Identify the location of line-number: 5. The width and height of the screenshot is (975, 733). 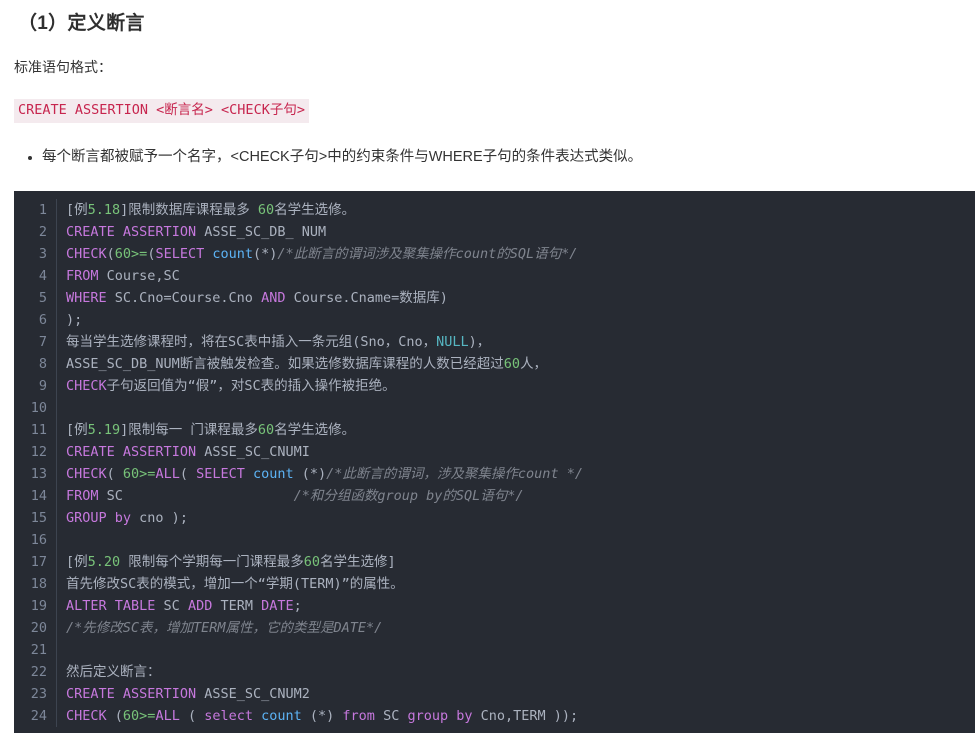
(35, 297).